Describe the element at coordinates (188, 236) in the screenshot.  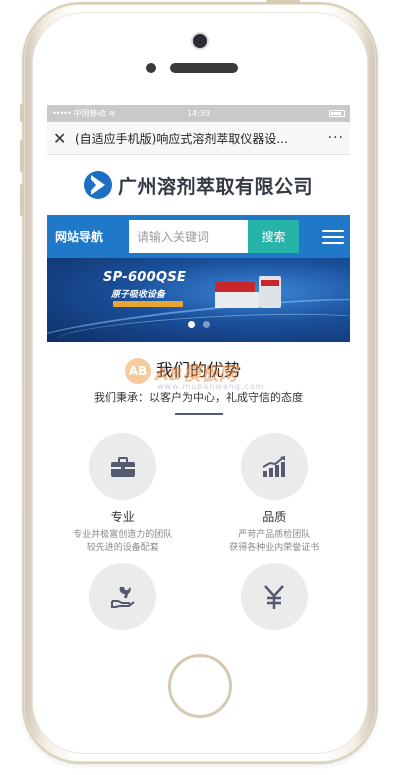
I see `search-input` at that location.